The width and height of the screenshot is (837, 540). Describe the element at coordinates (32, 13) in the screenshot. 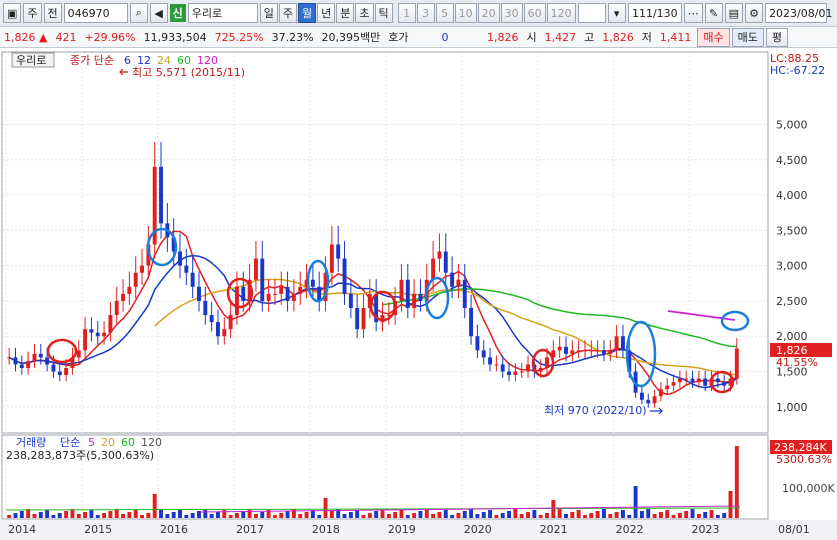

I see `period-toggle: 주` at that location.